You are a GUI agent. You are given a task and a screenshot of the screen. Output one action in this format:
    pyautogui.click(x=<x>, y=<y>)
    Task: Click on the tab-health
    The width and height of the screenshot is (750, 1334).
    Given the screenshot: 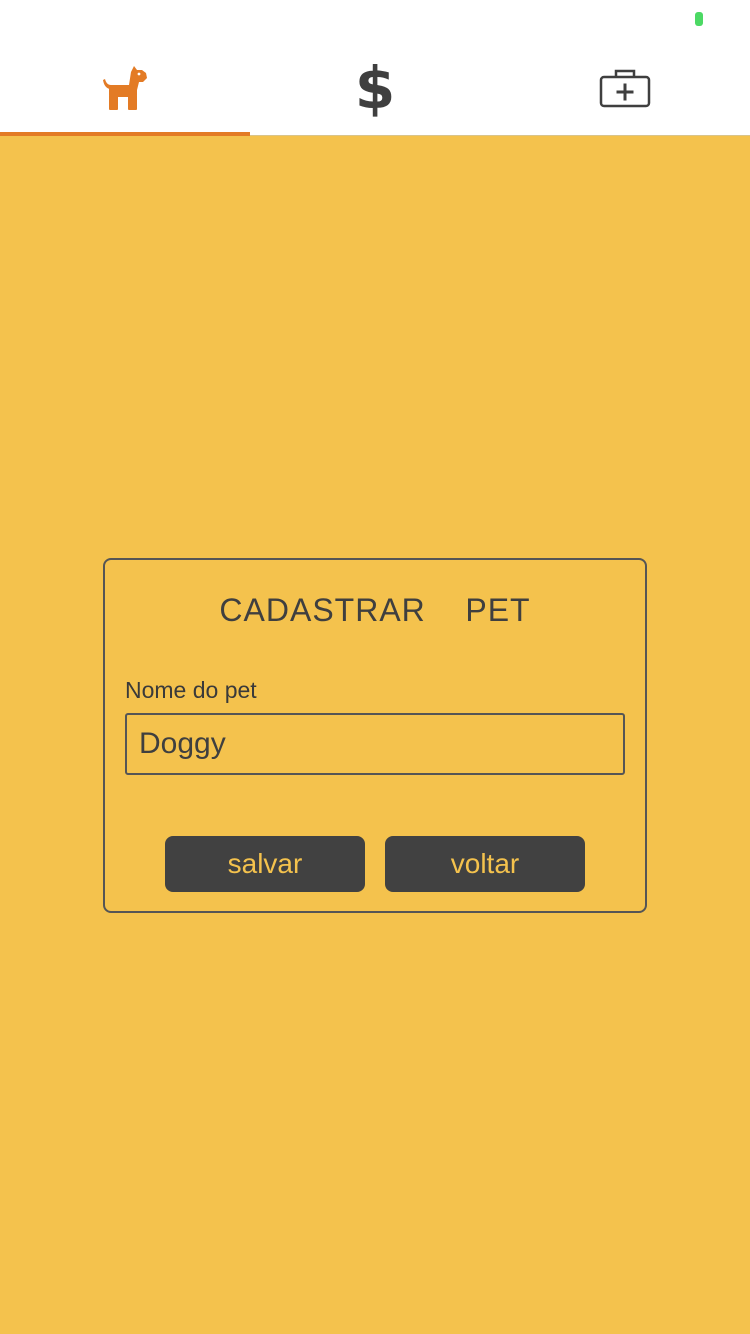 What is the action you would take?
    pyautogui.click(x=625, y=88)
    